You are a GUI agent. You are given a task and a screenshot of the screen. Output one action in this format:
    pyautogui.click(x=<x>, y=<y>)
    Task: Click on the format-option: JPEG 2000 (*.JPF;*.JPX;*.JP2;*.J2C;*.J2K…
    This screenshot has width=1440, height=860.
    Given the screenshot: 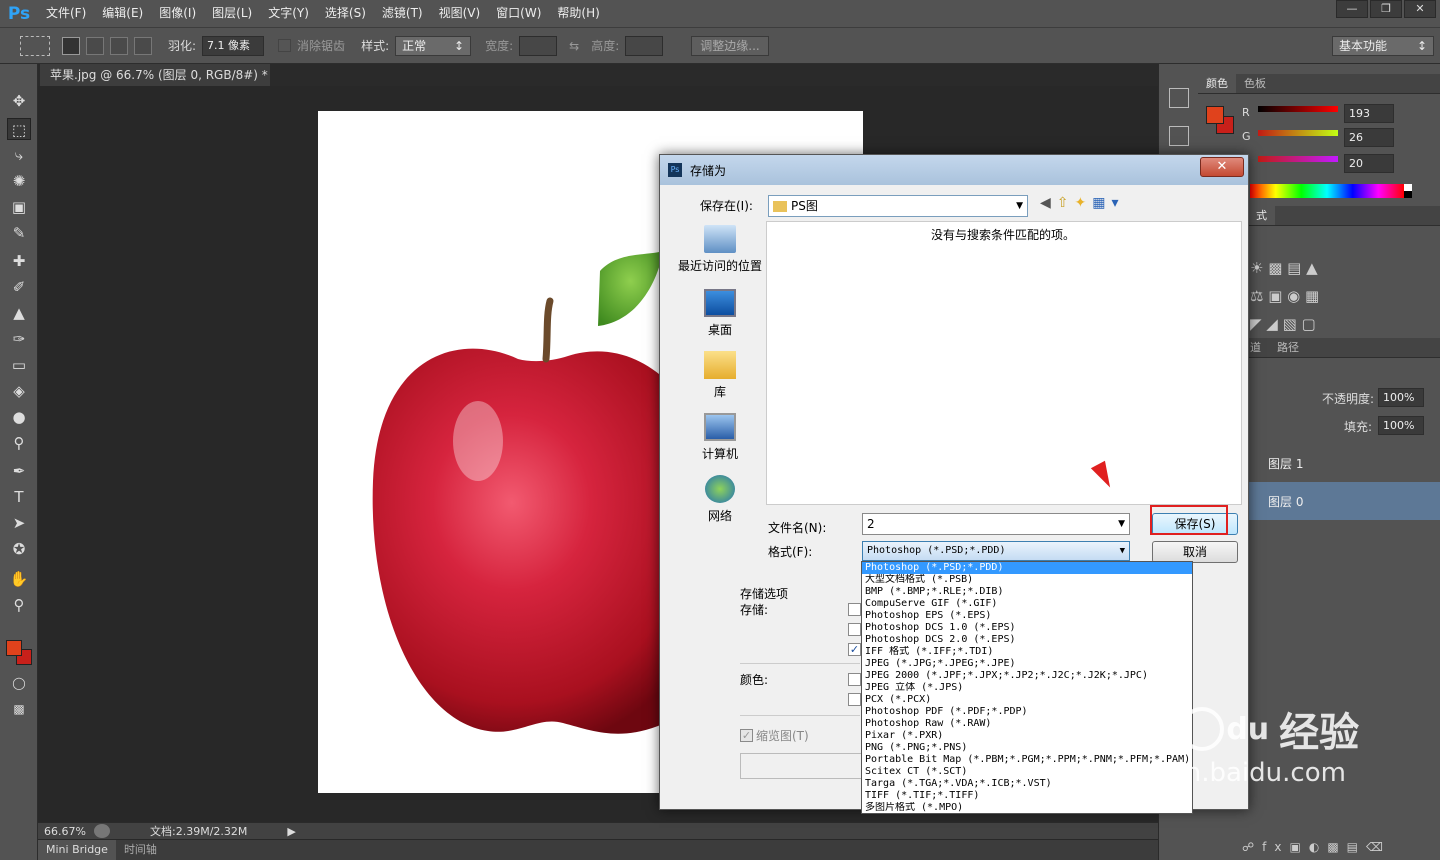 What is the action you would take?
    pyautogui.click(x=1027, y=676)
    